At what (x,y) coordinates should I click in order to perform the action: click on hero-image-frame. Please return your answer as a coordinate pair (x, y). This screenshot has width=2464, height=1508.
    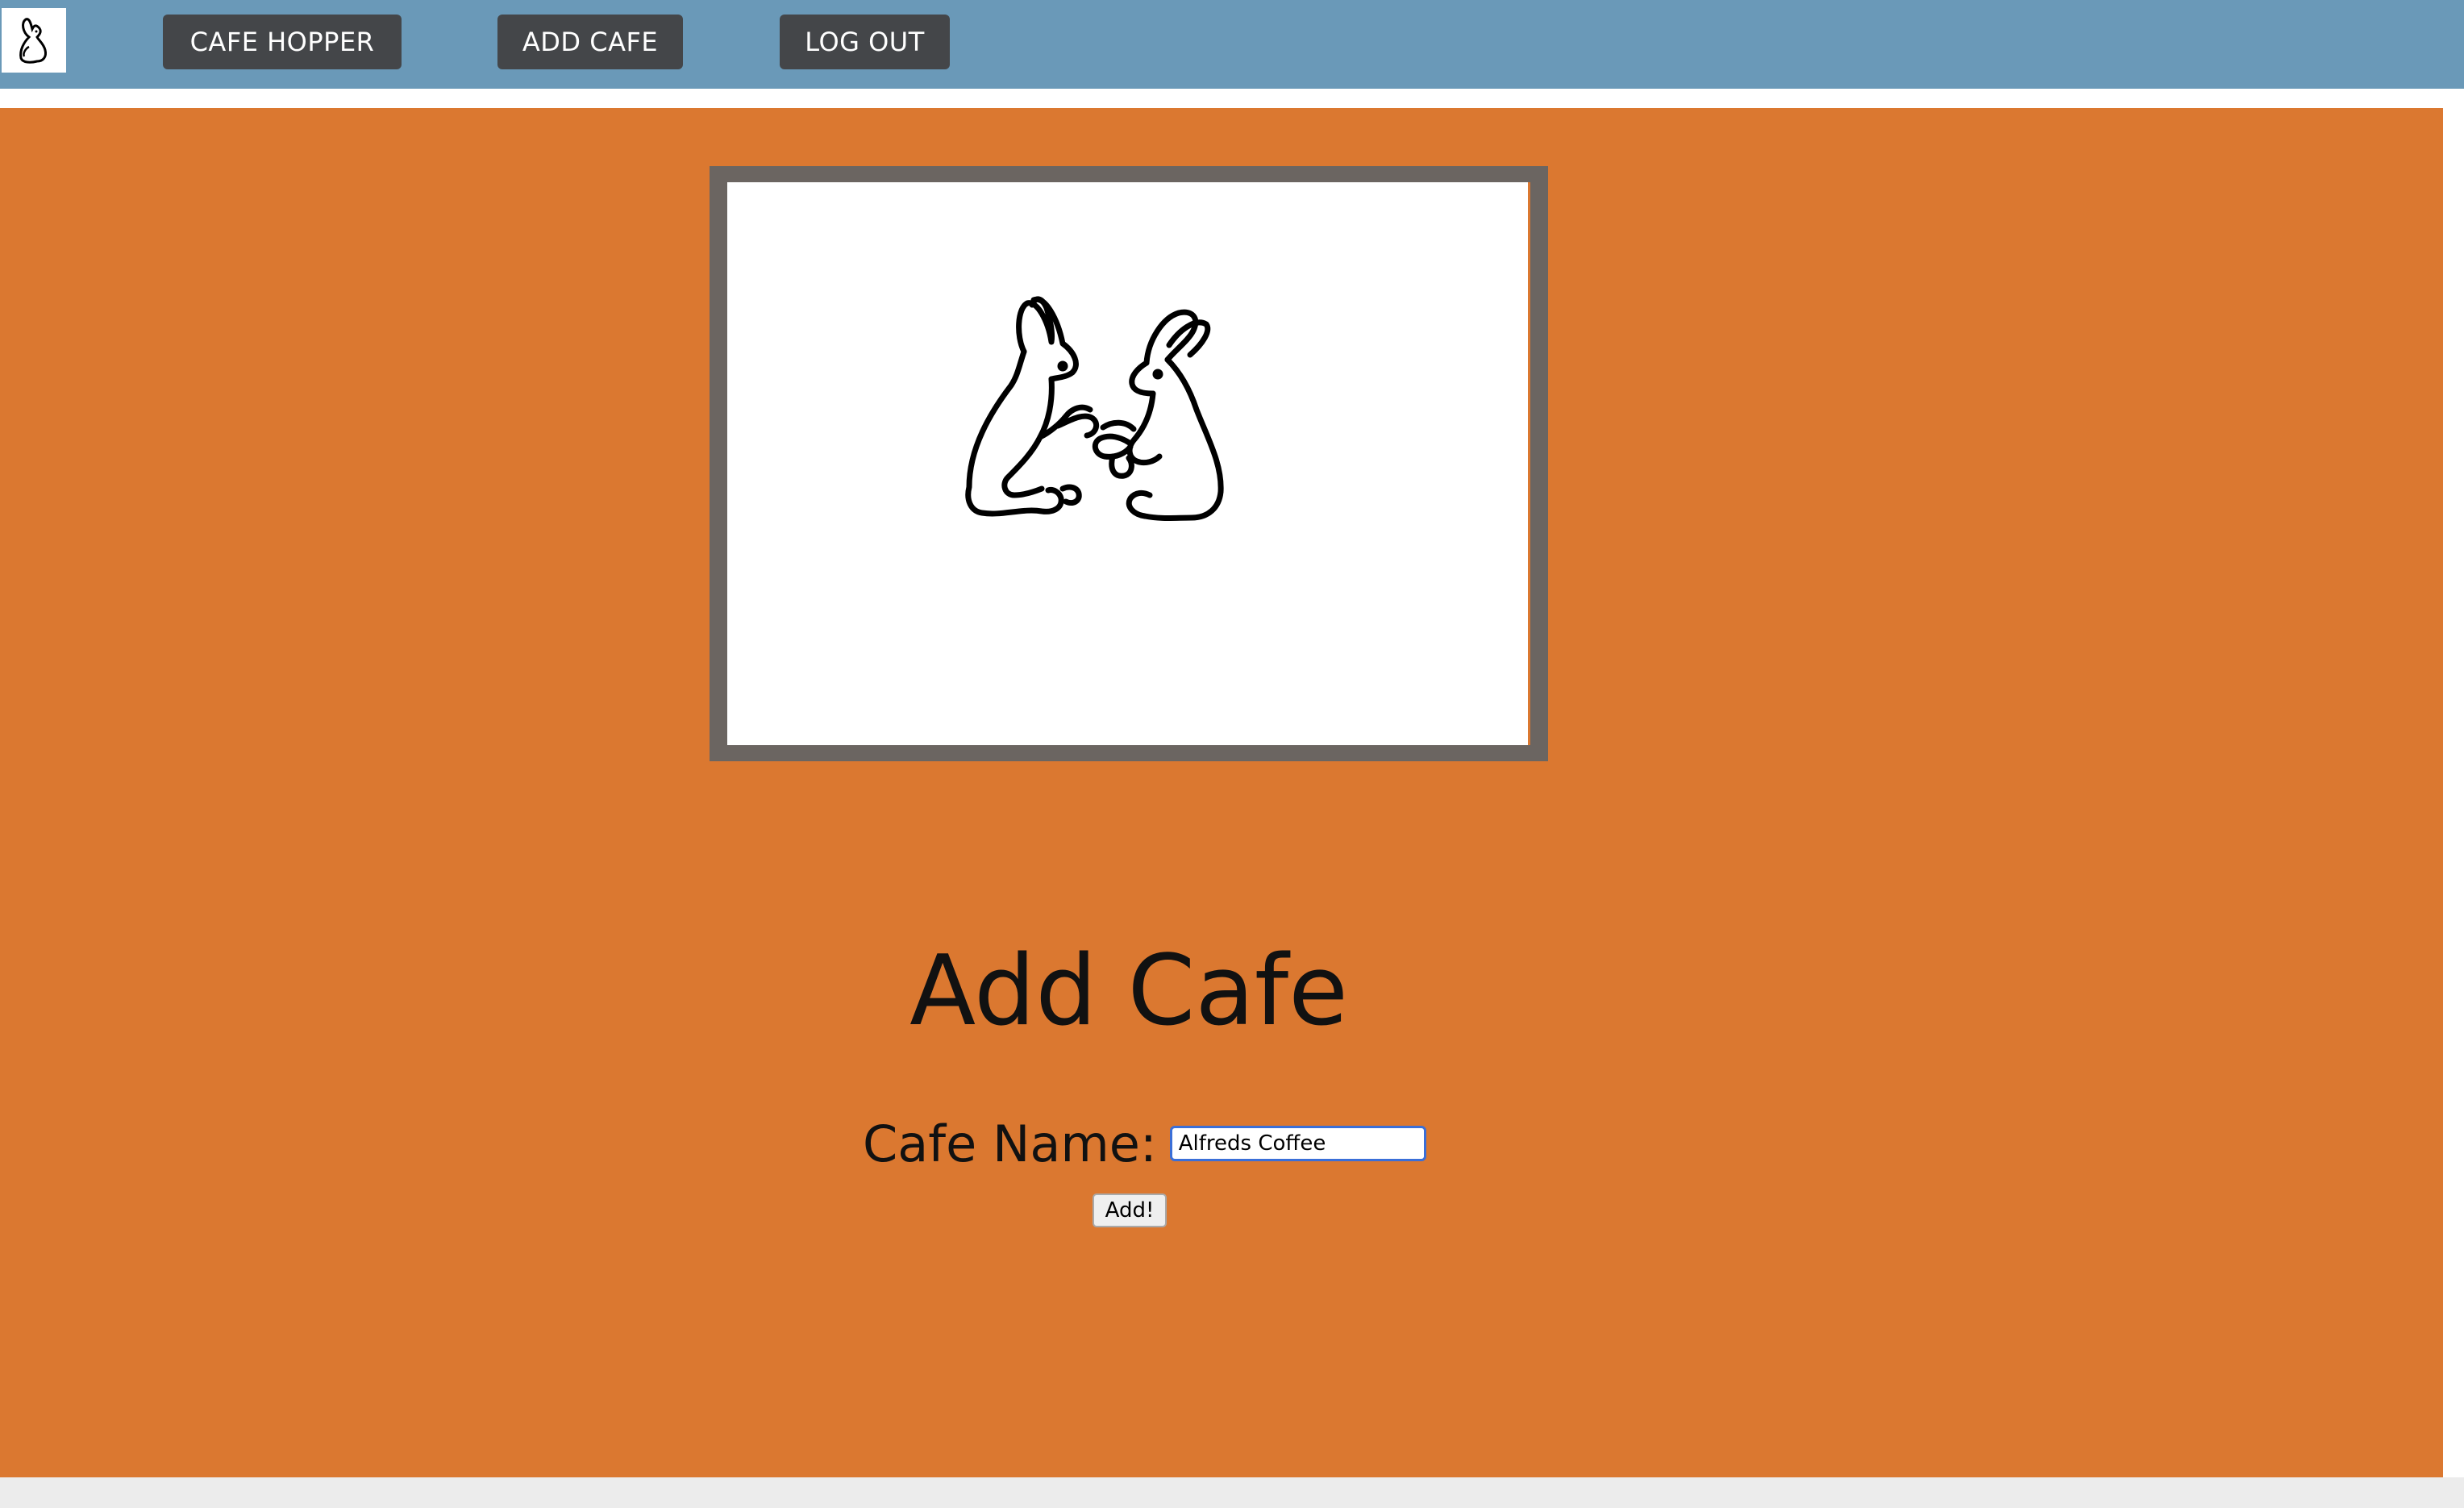
    Looking at the image, I should click on (1129, 463).